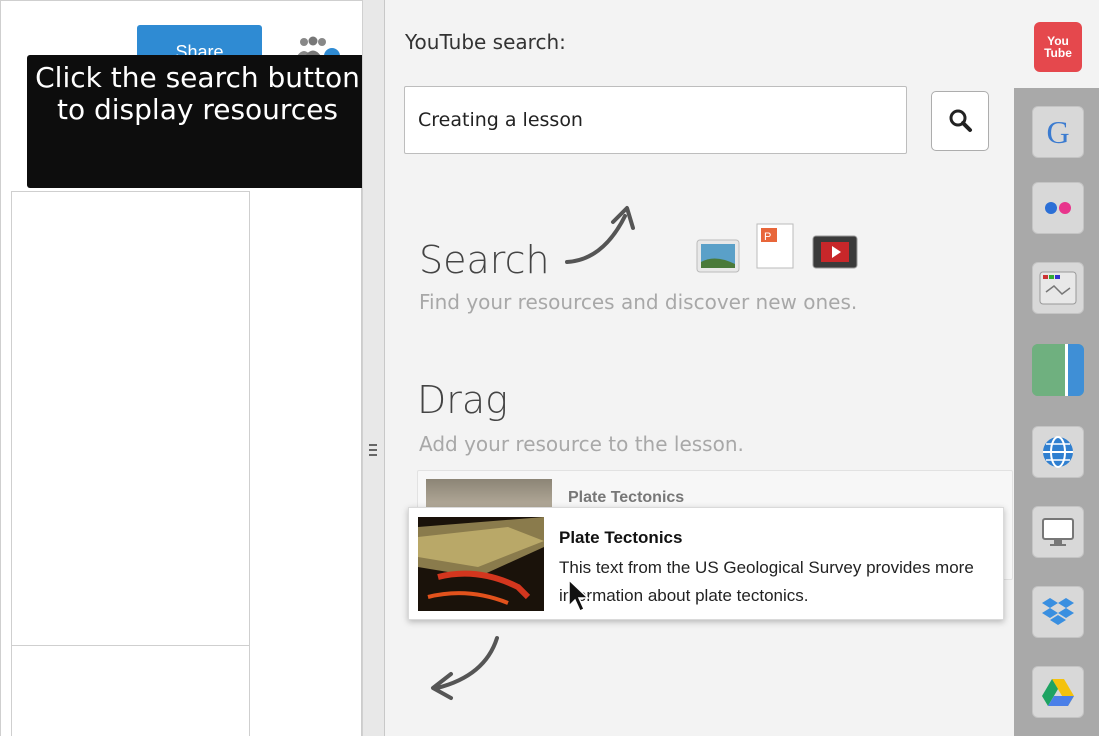  Describe the element at coordinates (767, 237) in the screenshot. I see `svg-text: P` at that location.